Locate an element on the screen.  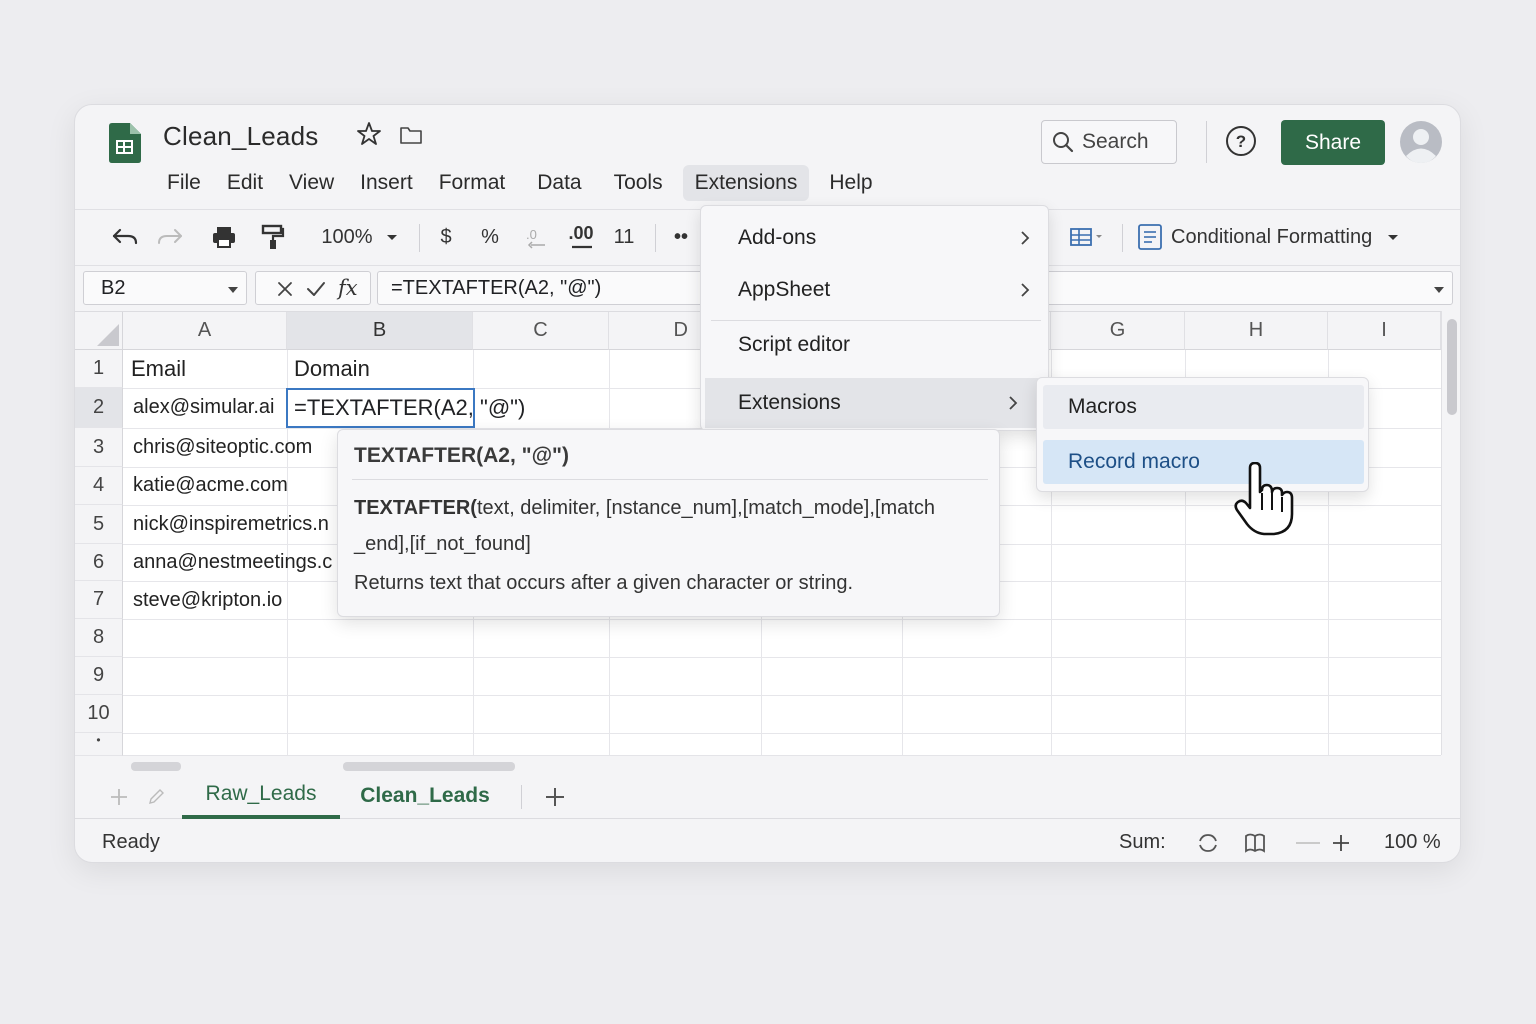
vertical-scrollbar is located at coordinates (1450, 533).